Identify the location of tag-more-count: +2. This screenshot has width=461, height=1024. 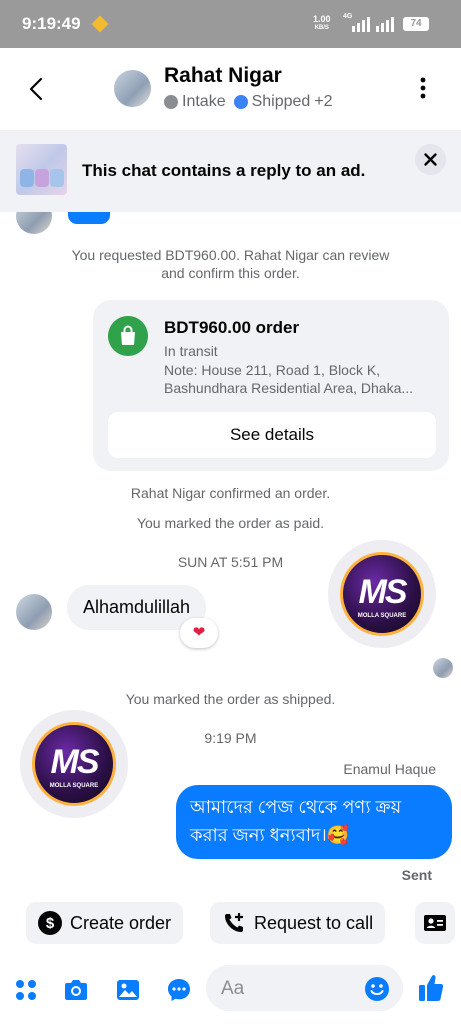
(323, 101).